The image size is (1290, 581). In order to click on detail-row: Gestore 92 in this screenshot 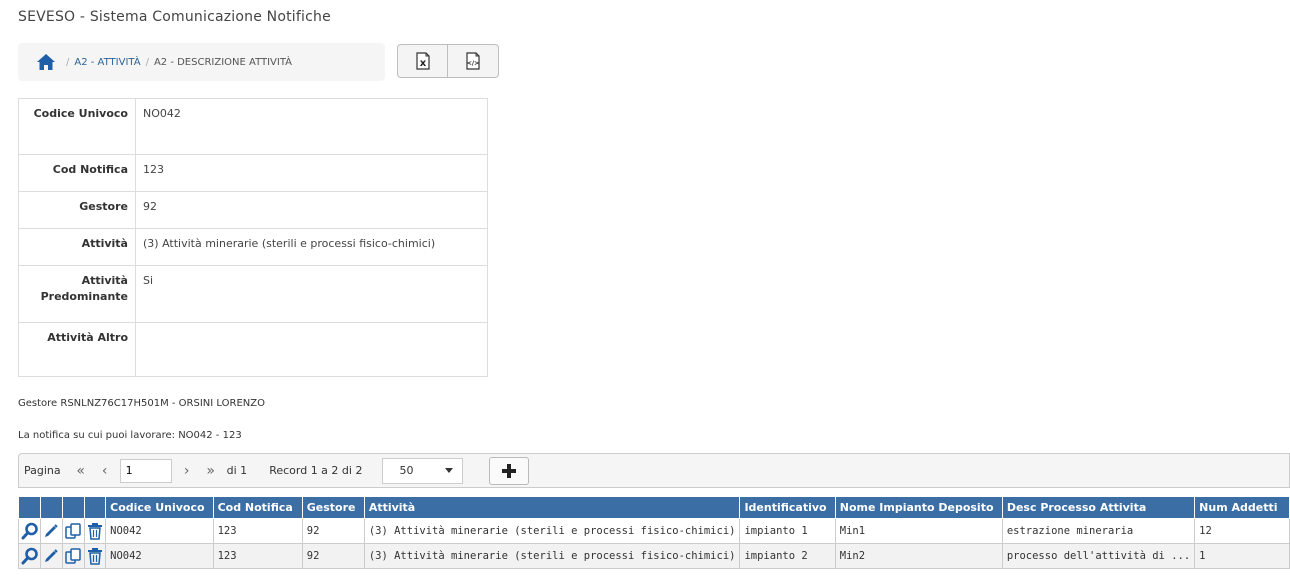, I will do `click(253, 210)`.